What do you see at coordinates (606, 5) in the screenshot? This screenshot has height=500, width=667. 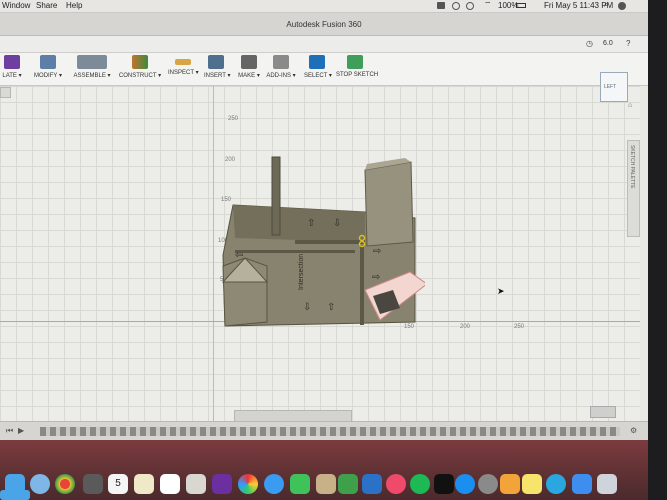 I see `search-icon: ⌕` at bounding box center [606, 5].